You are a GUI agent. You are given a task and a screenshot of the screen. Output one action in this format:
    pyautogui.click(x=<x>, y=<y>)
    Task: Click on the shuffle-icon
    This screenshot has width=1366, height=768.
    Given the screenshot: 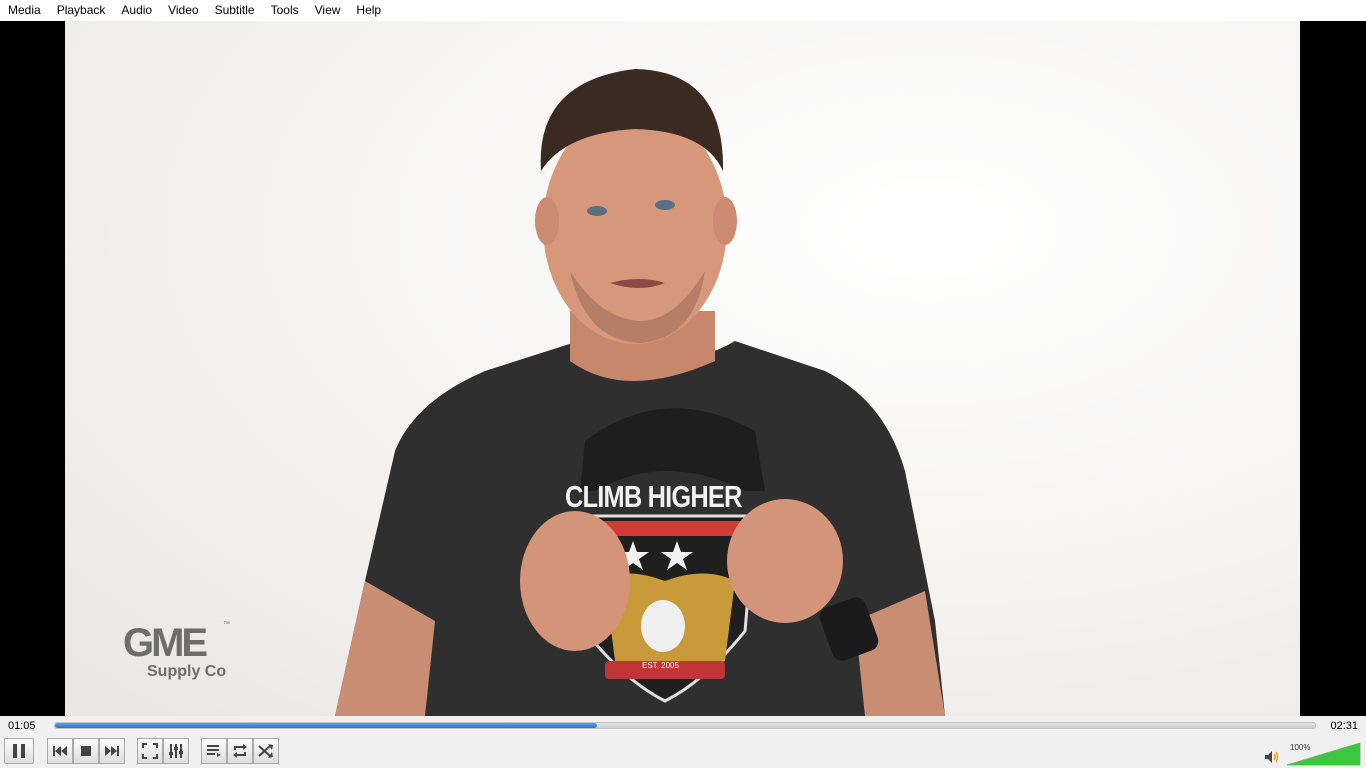 What is the action you would take?
    pyautogui.click(x=265, y=751)
    